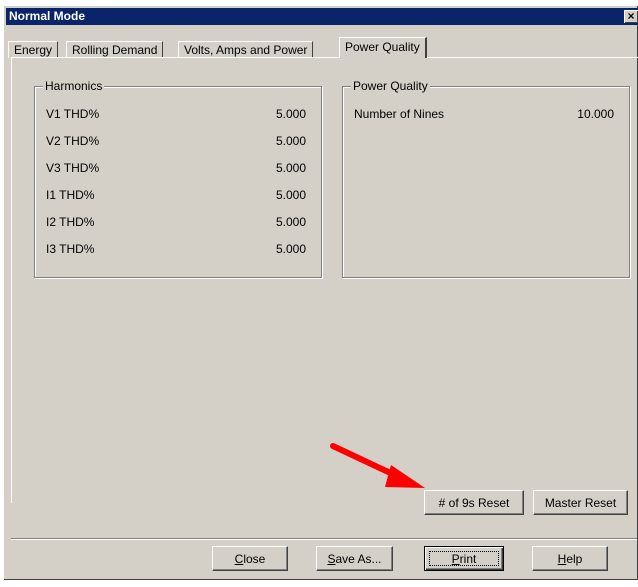  What do you see at coordinates (474, 502) in the screenshot?
I see `nines-reset-button: # of 9s Reset` at bounding box center [474, 502].